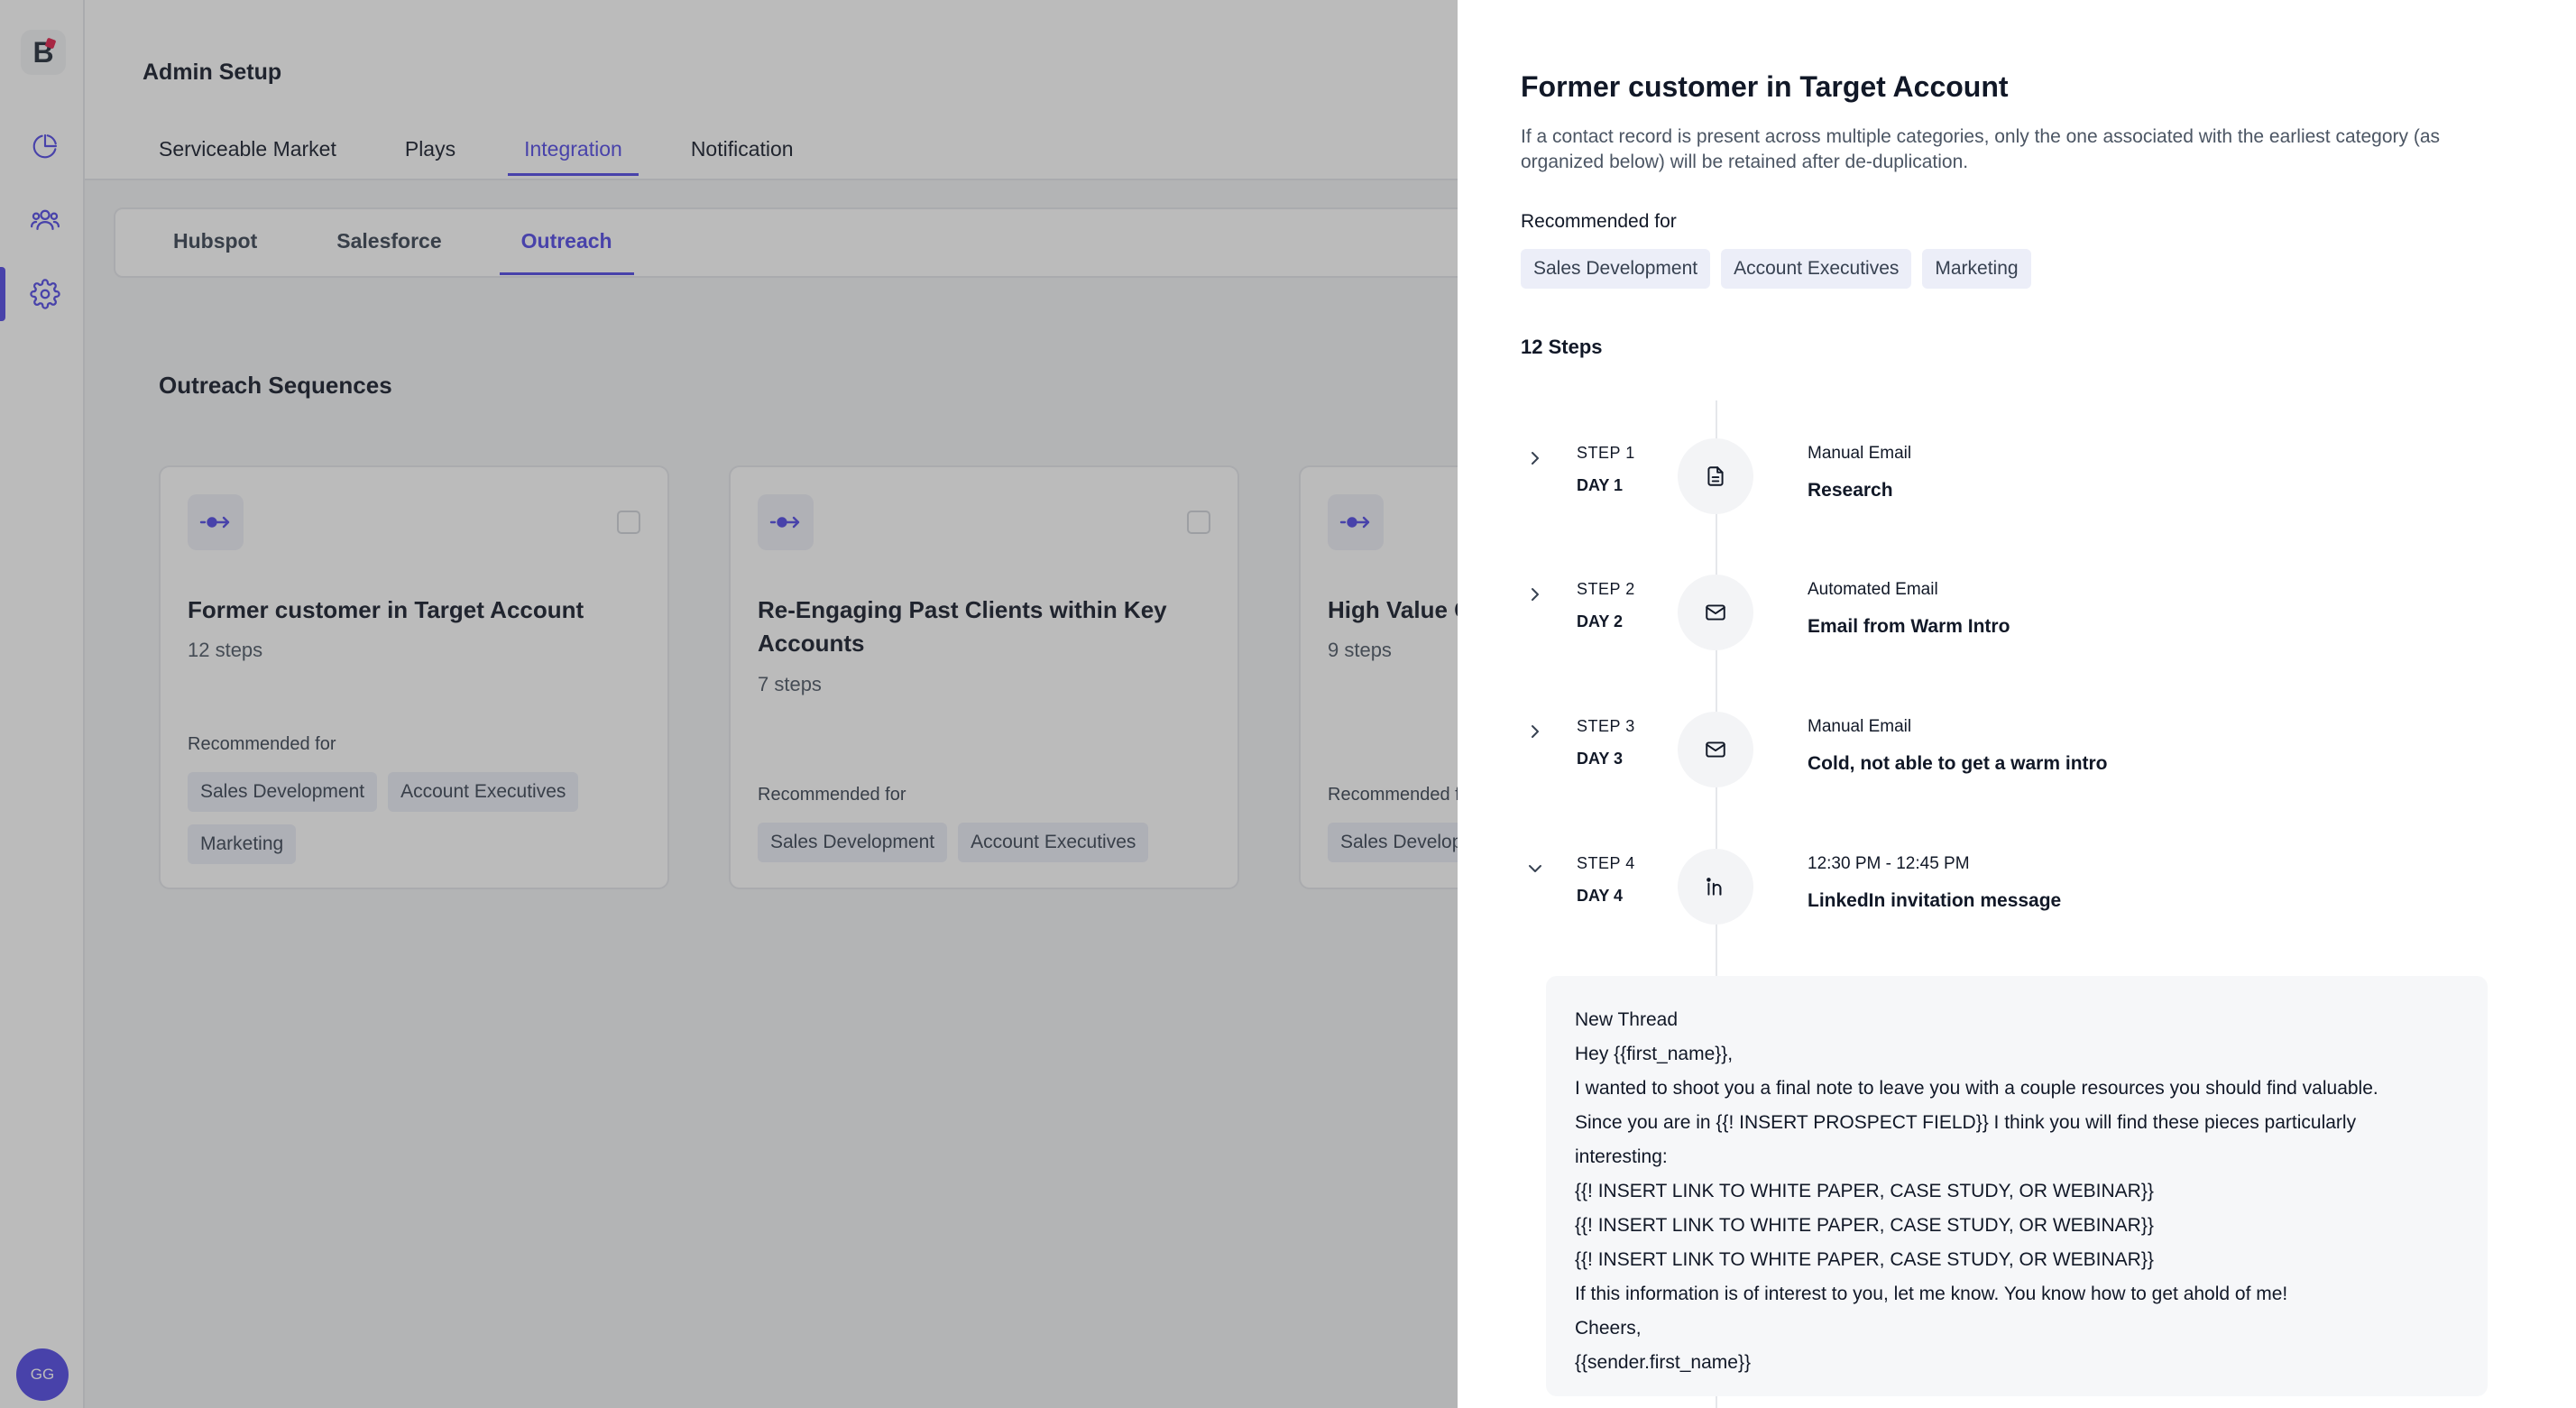 This screenshot has height=1408, width=2576. Describe the element at coordinates (1601, 896) in the screenshot. I see `step-day: DAY 4` at that location.